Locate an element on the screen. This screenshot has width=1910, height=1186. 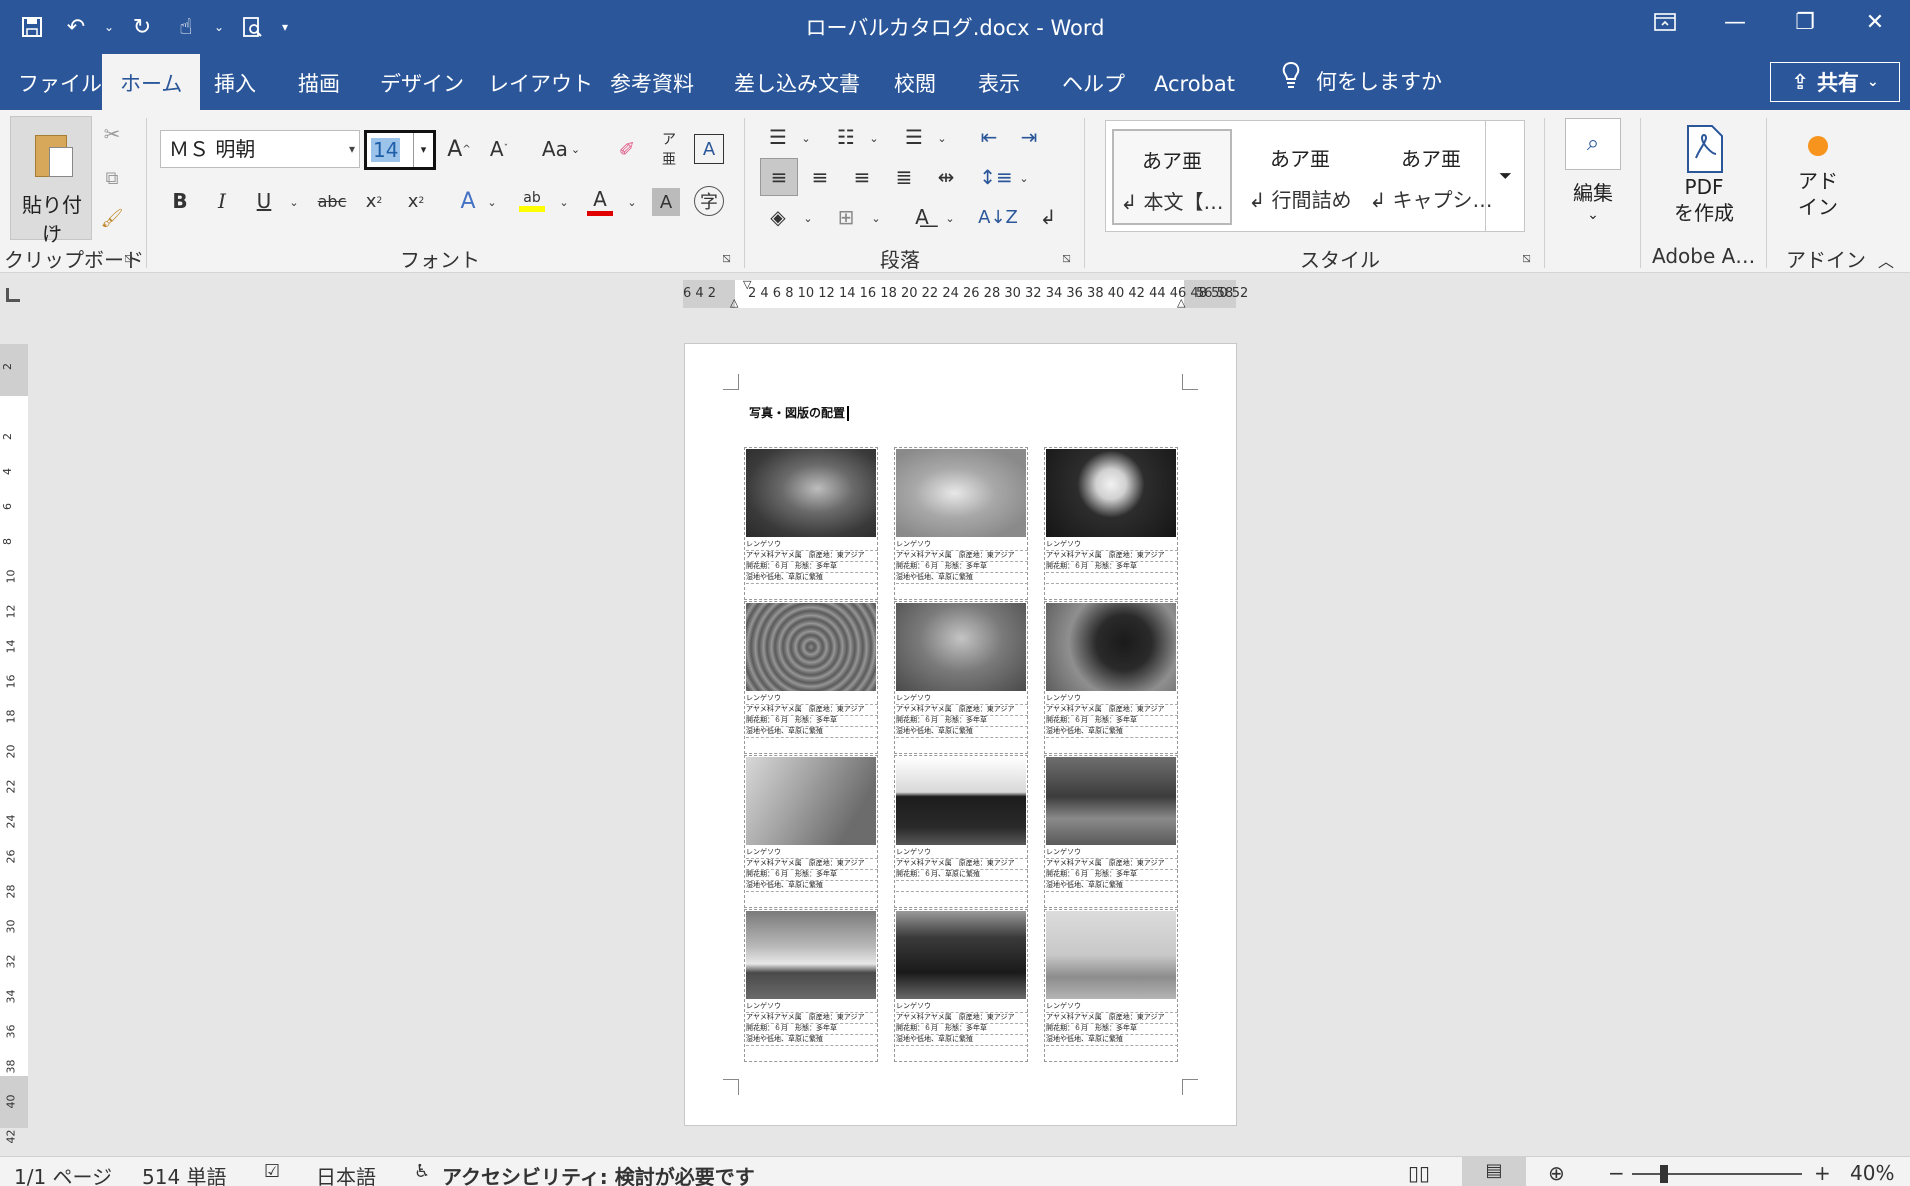
tab-layout: レイアウト is located at coordinates (540, 82).